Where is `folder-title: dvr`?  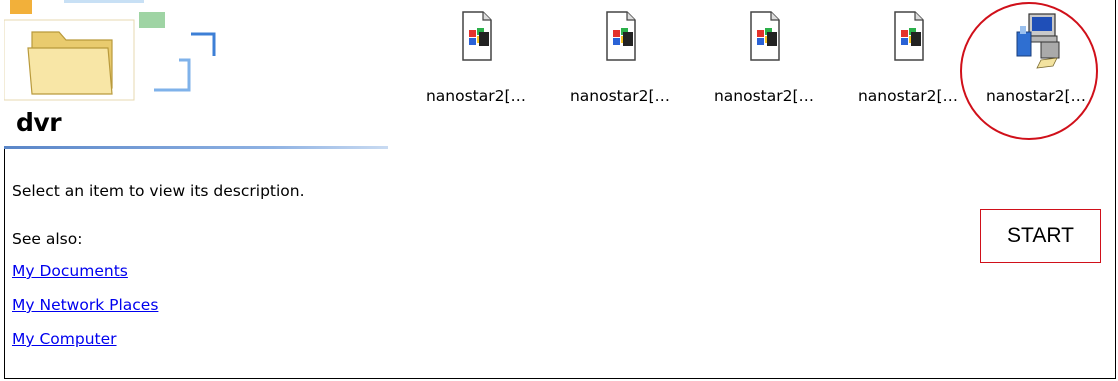
folder-title: dvr is located at coordinates (39, 122).